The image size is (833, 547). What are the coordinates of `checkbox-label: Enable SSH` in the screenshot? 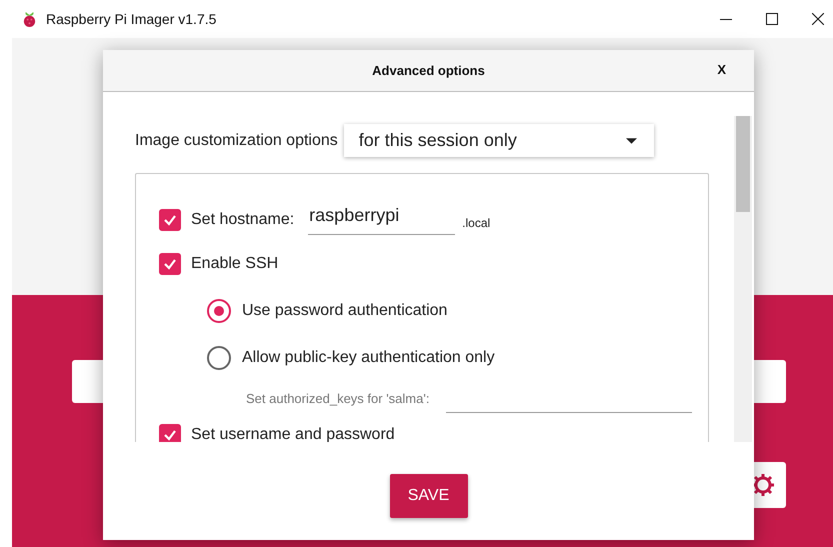 It's located at (234, 264).